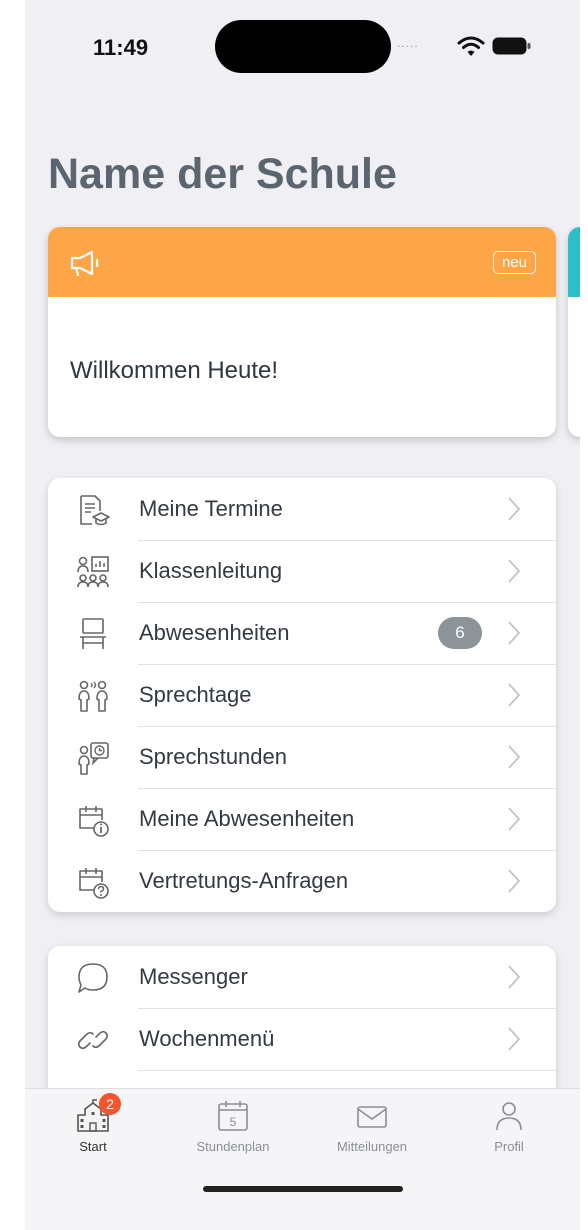 The image size is (588, 1230). What do you see at coordinates (94, 883) in the screenshot?
I see `calendar-question-icon` at bounding box center [94, 883].